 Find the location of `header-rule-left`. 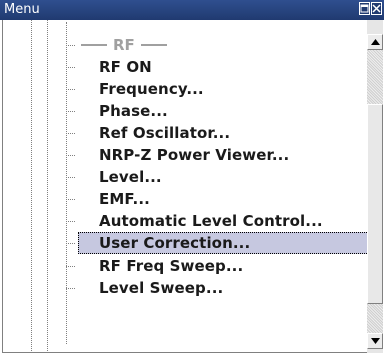

header-rule-left is located at coordinates (94, 45).